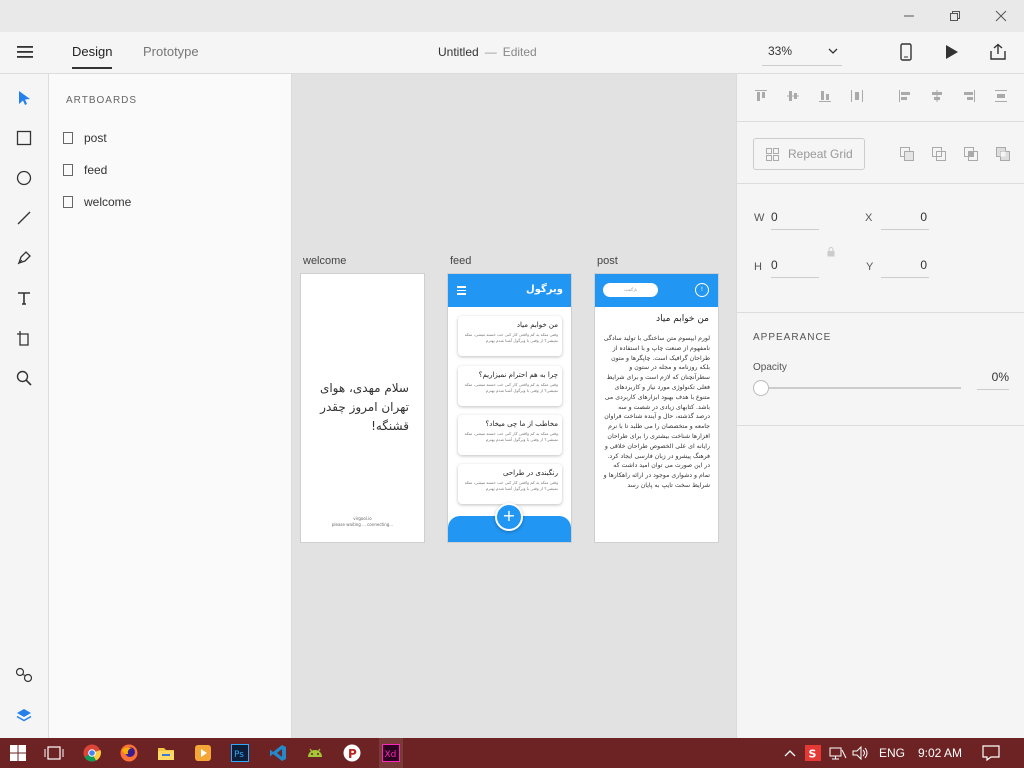  Describe the element at coordinates (96, 170) in the screenshot. I see `layer-label: feed` at that location.